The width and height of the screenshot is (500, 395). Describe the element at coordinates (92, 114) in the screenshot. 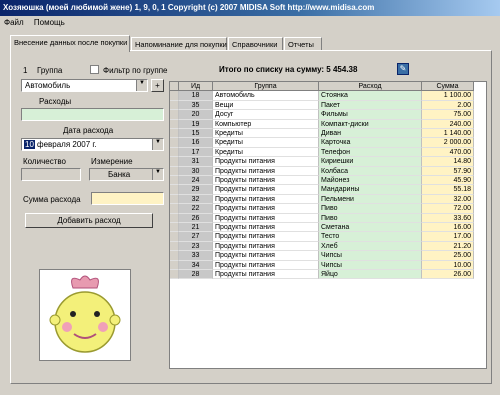

I see `expenses-input` at that location.